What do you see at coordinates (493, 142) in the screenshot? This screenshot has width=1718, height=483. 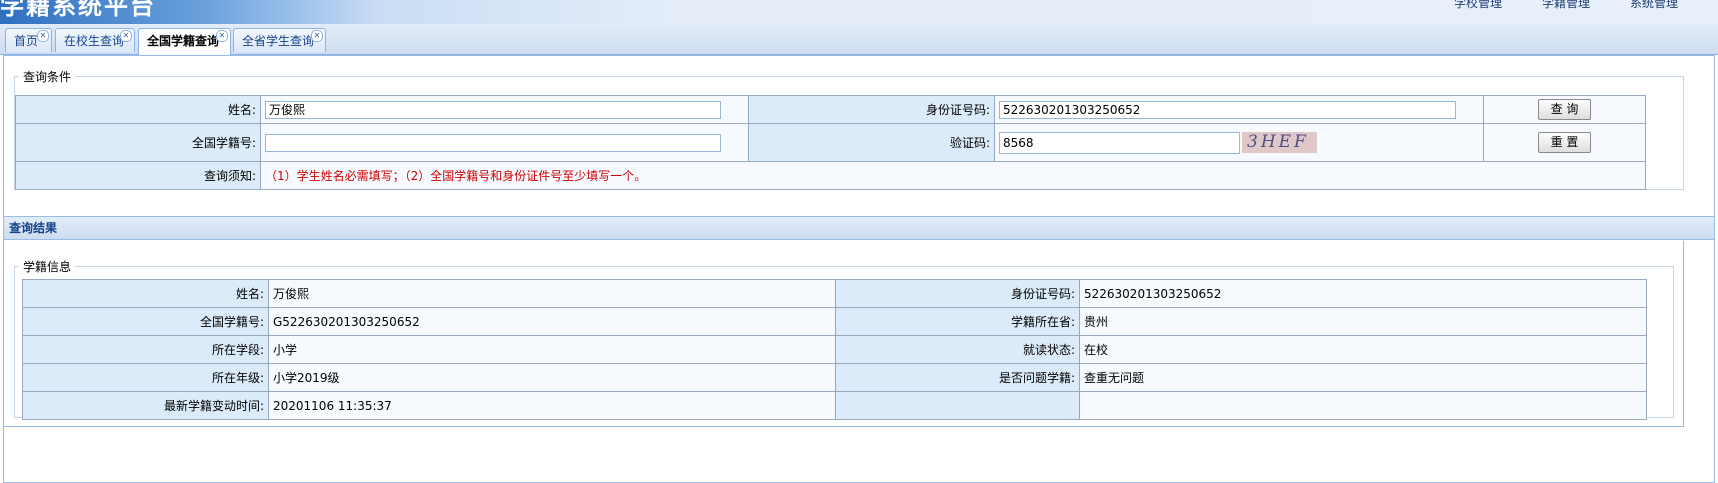 I see `national-id-input` at bounding box center [493, 142].